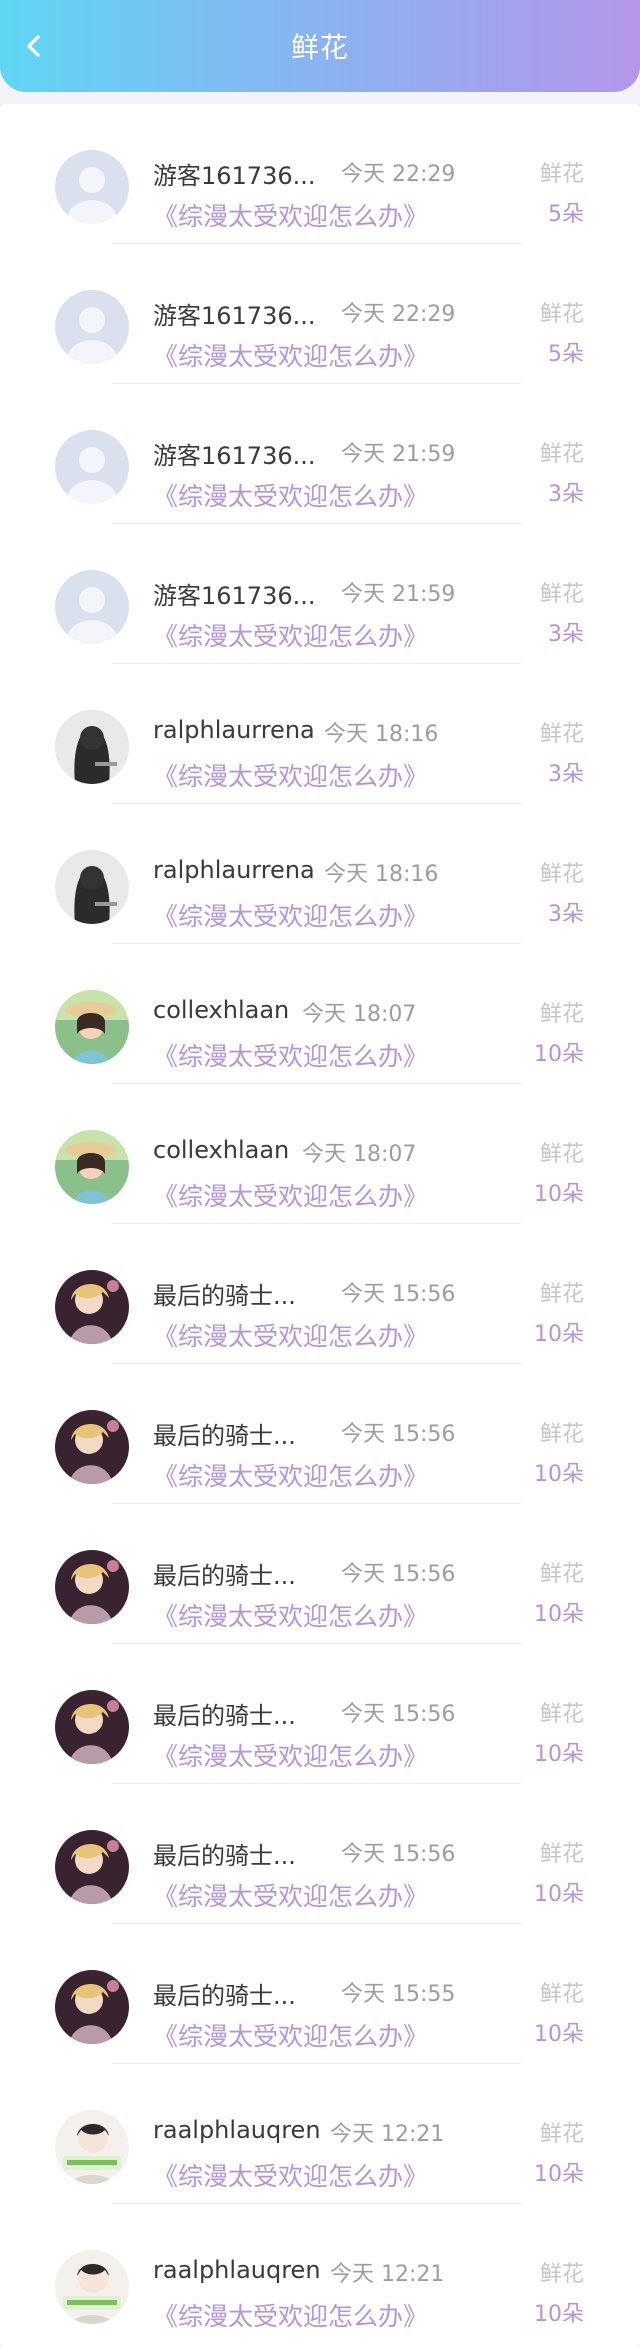 Image resolution: width=640 pixels, height=2347 pixels. Describe the element at coordinates (398, 314) in the screenshot. I see `timestamp: 今天 22:29` at that location.